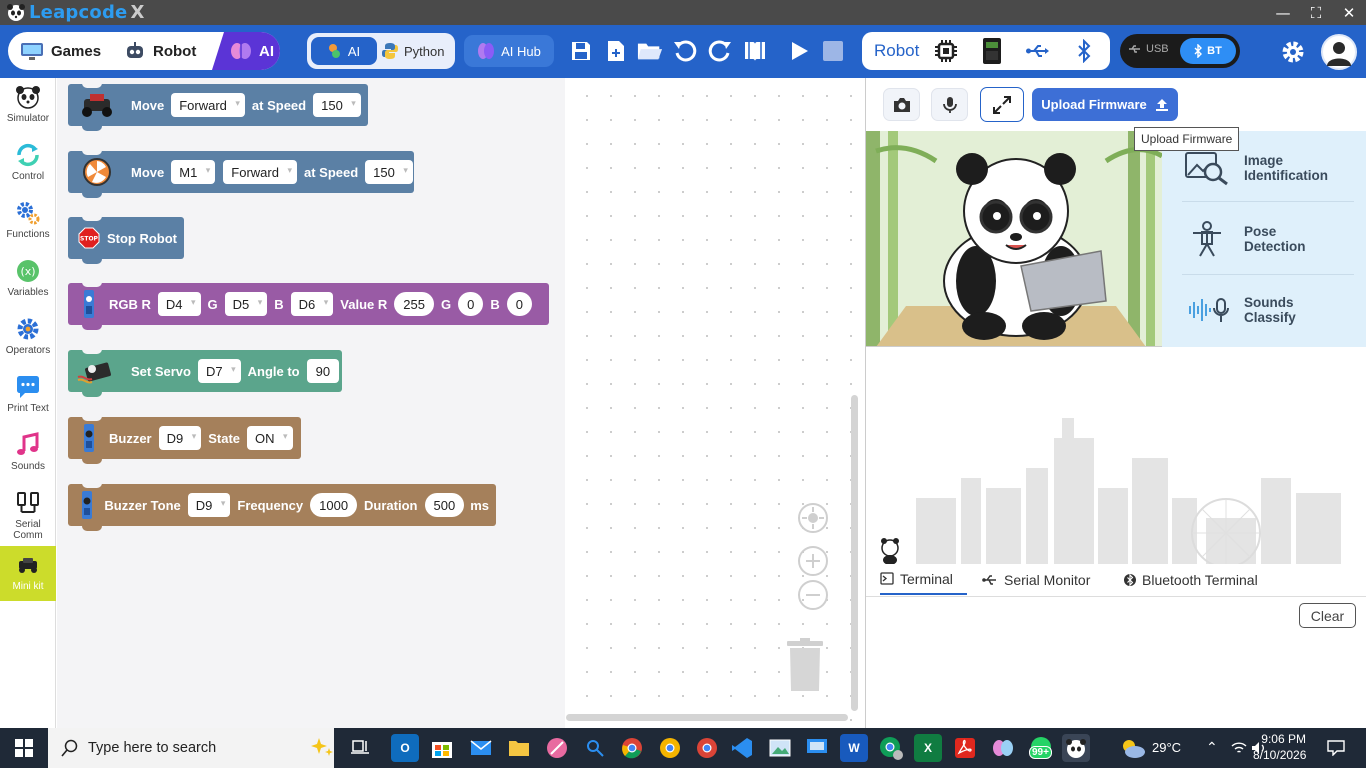  What do you see at coordinates (901, 104) in the screenshot?
I see `camera-button` at bounding box center [901, 104].